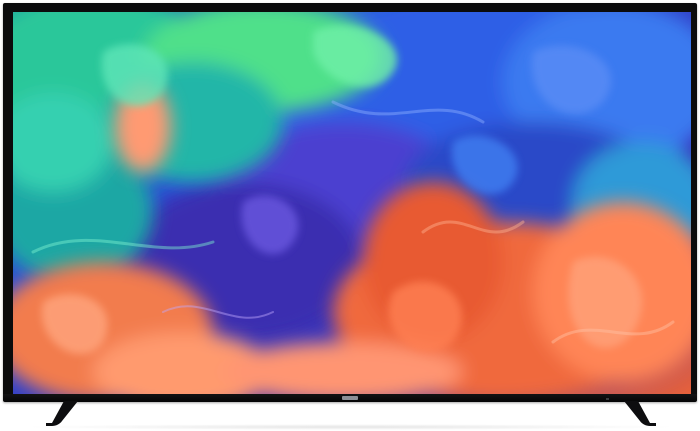 Image resolution: width=700 pixels, height=431 pixels. What do you see at coordinates (350, 398) in the screenshot?
I see `brand-logo` at bounding box center [350, 398].